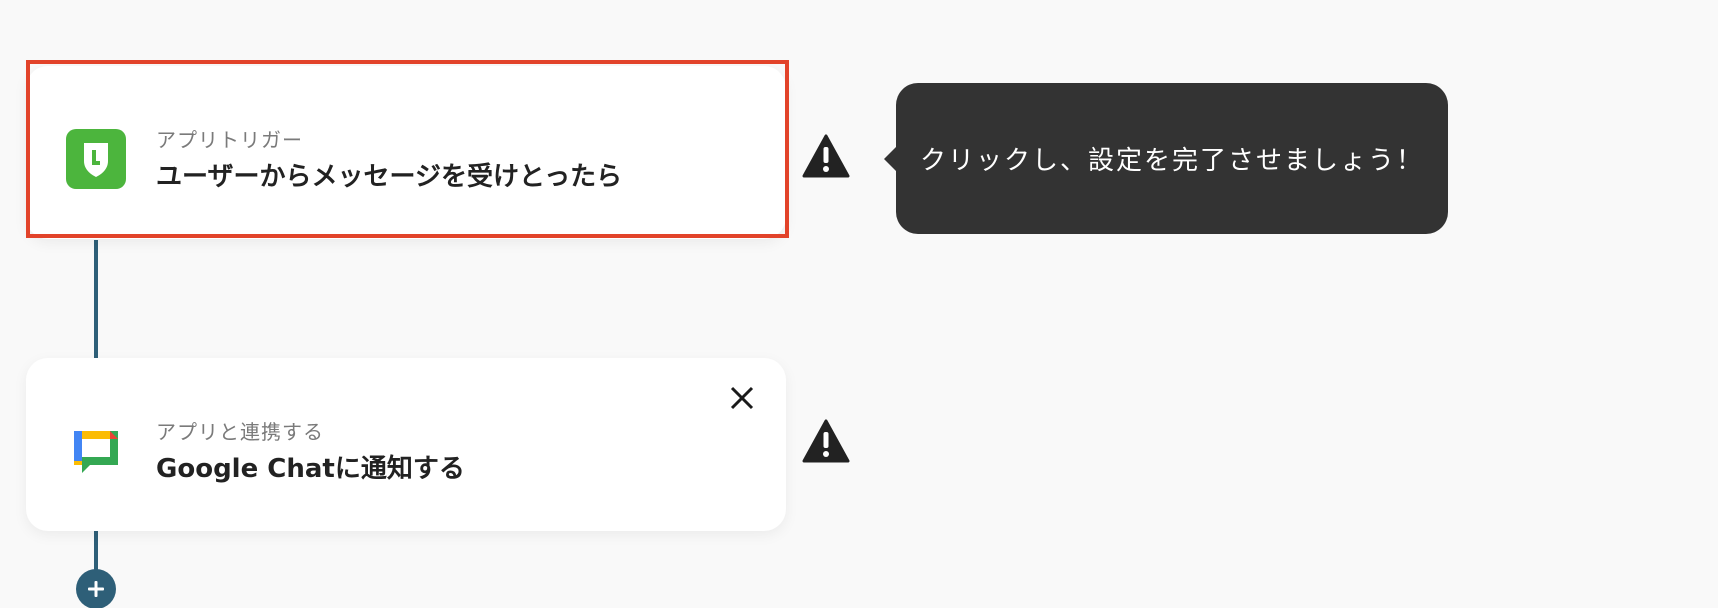  Describe the element at coordinates (406, 152) in the screenshot. I see `trigger-step-card: アプリトリガー ユーザーからメッセージを受けとったら` at that location.